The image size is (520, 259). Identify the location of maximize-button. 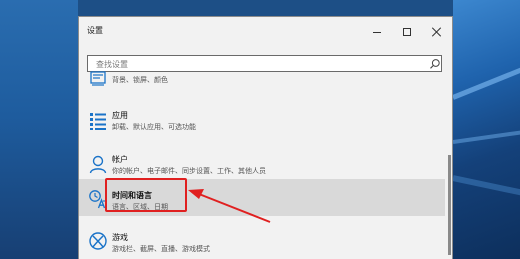
(407, 32).